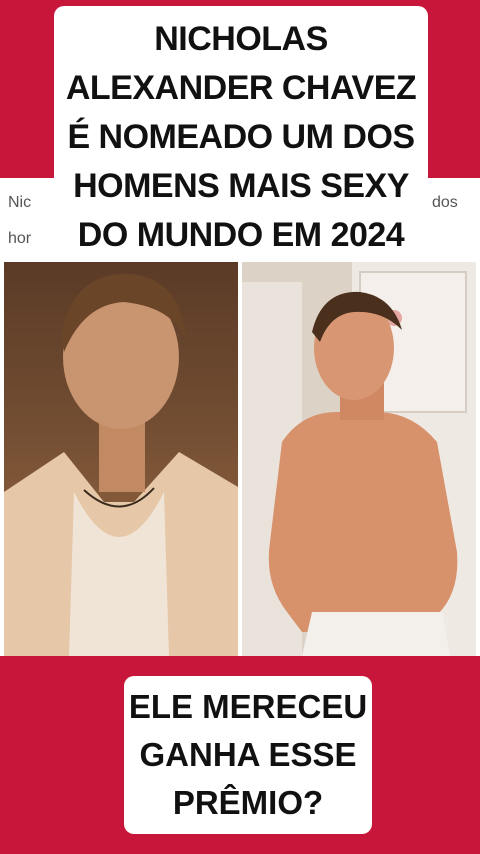  I want to click on headline-line: ALEXANDER CHAVEZ, so click(241, 88).